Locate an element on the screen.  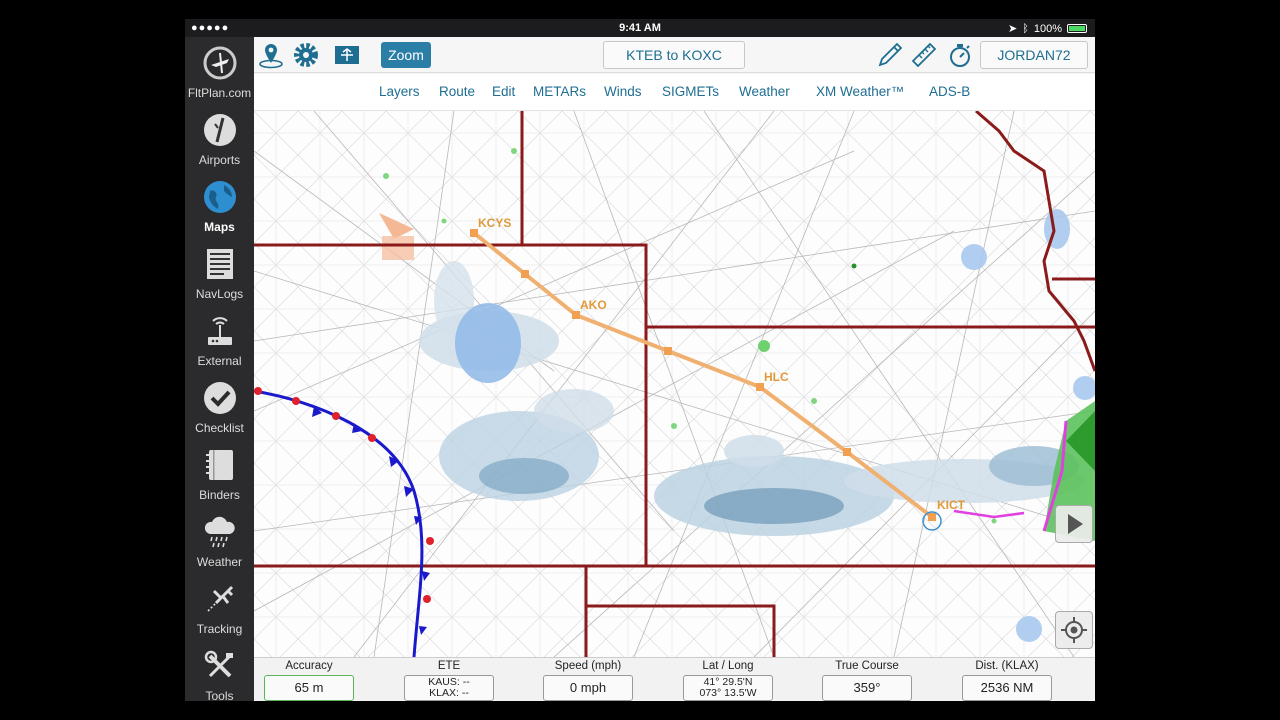
map-pin-icon is located at coordinates (271, 55).